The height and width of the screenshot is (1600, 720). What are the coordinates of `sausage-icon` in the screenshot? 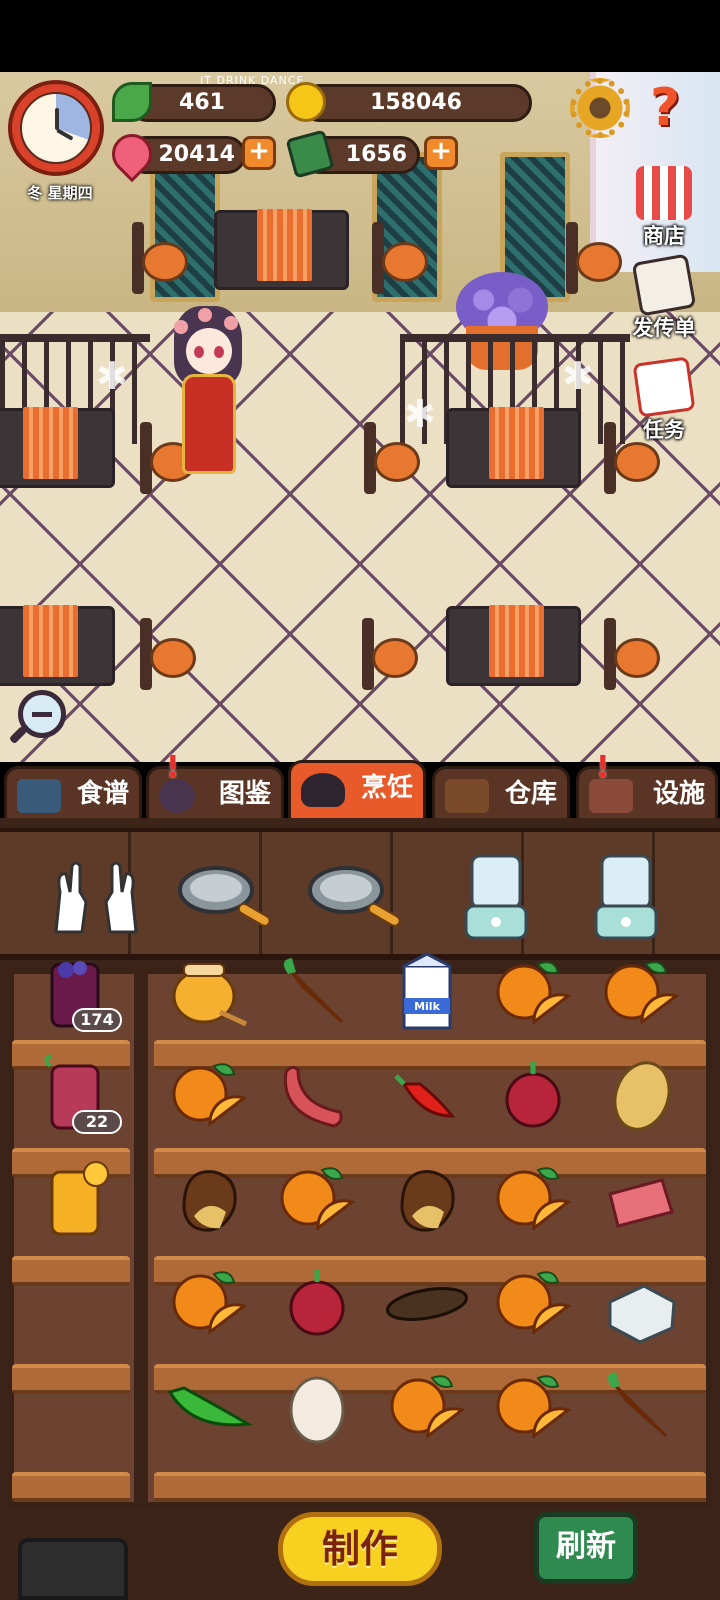 It's located at (313, 1096).